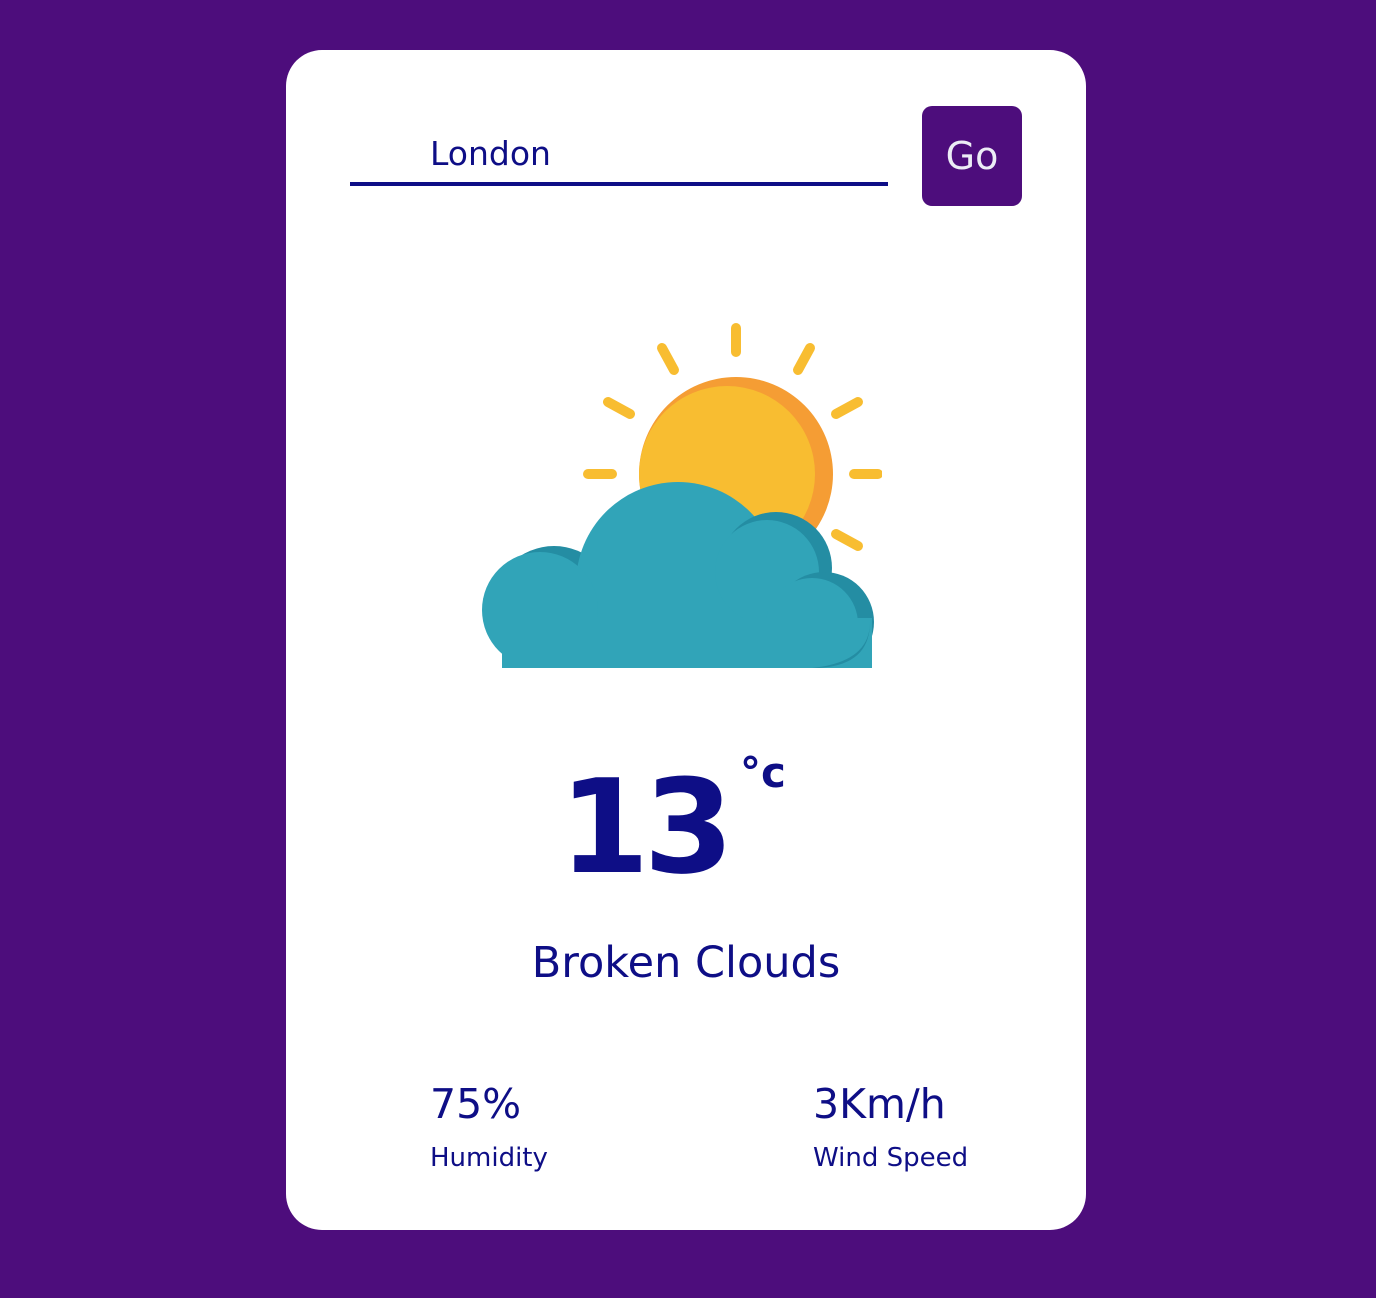  What do you see at coordinates (646, 827) in the screenshot?
I see `temperature-value: 13` at bounding box center [646, 827].